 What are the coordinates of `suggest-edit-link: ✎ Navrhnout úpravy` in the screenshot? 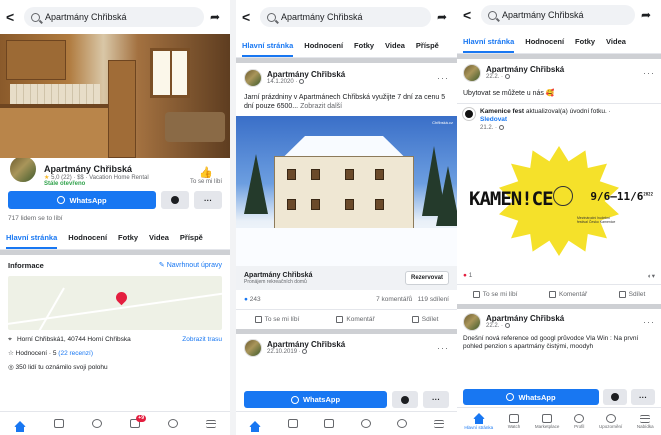 It's located at (190, 265).